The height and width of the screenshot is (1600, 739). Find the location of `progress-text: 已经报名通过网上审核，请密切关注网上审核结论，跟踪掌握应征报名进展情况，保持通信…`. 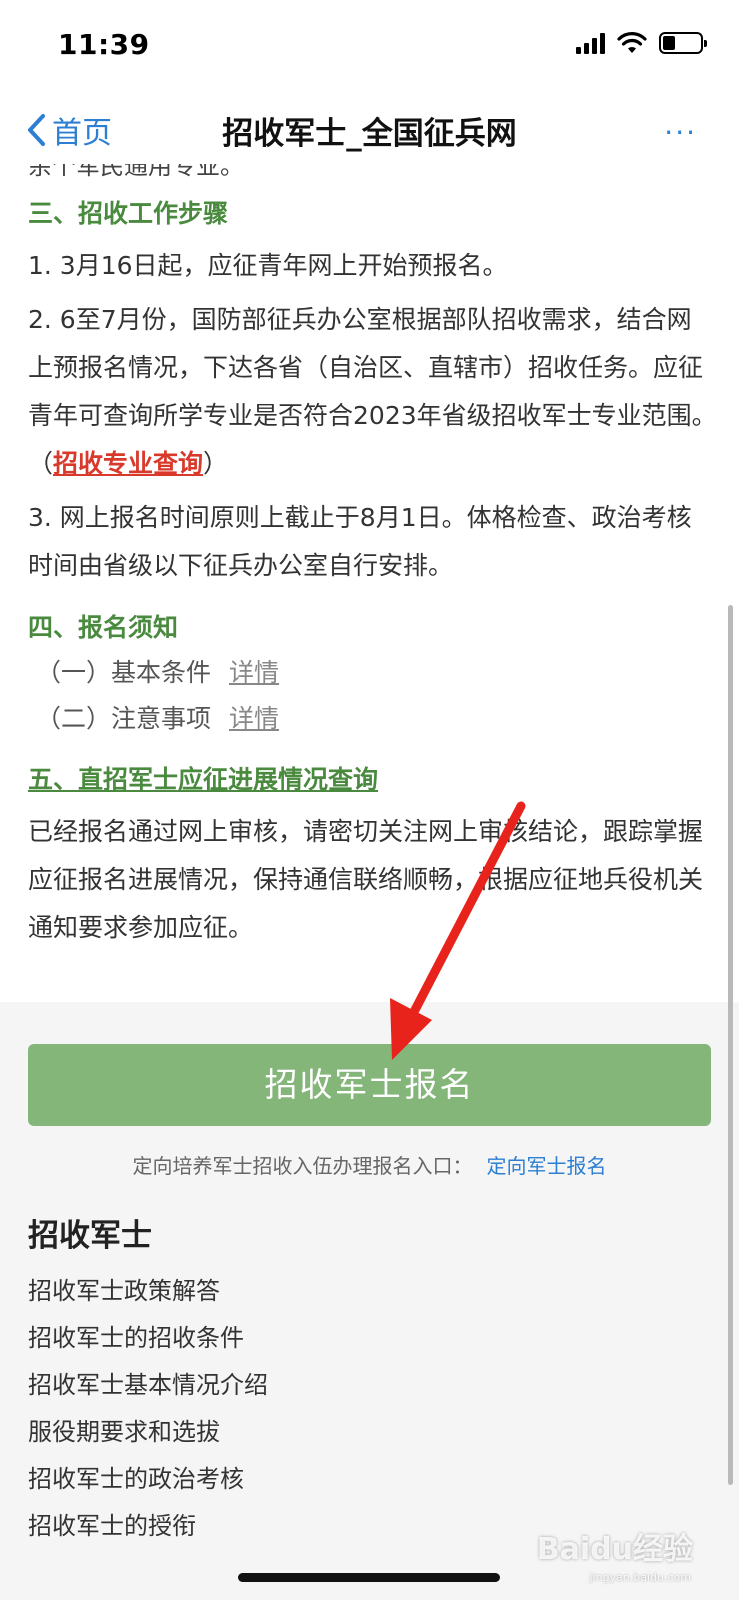

progress-text: 已经报名通过网上审核，请密切关注网上审核结论，跟踪掌握应征报名进展情况，保持通信… is located at coordinates (366, 879).